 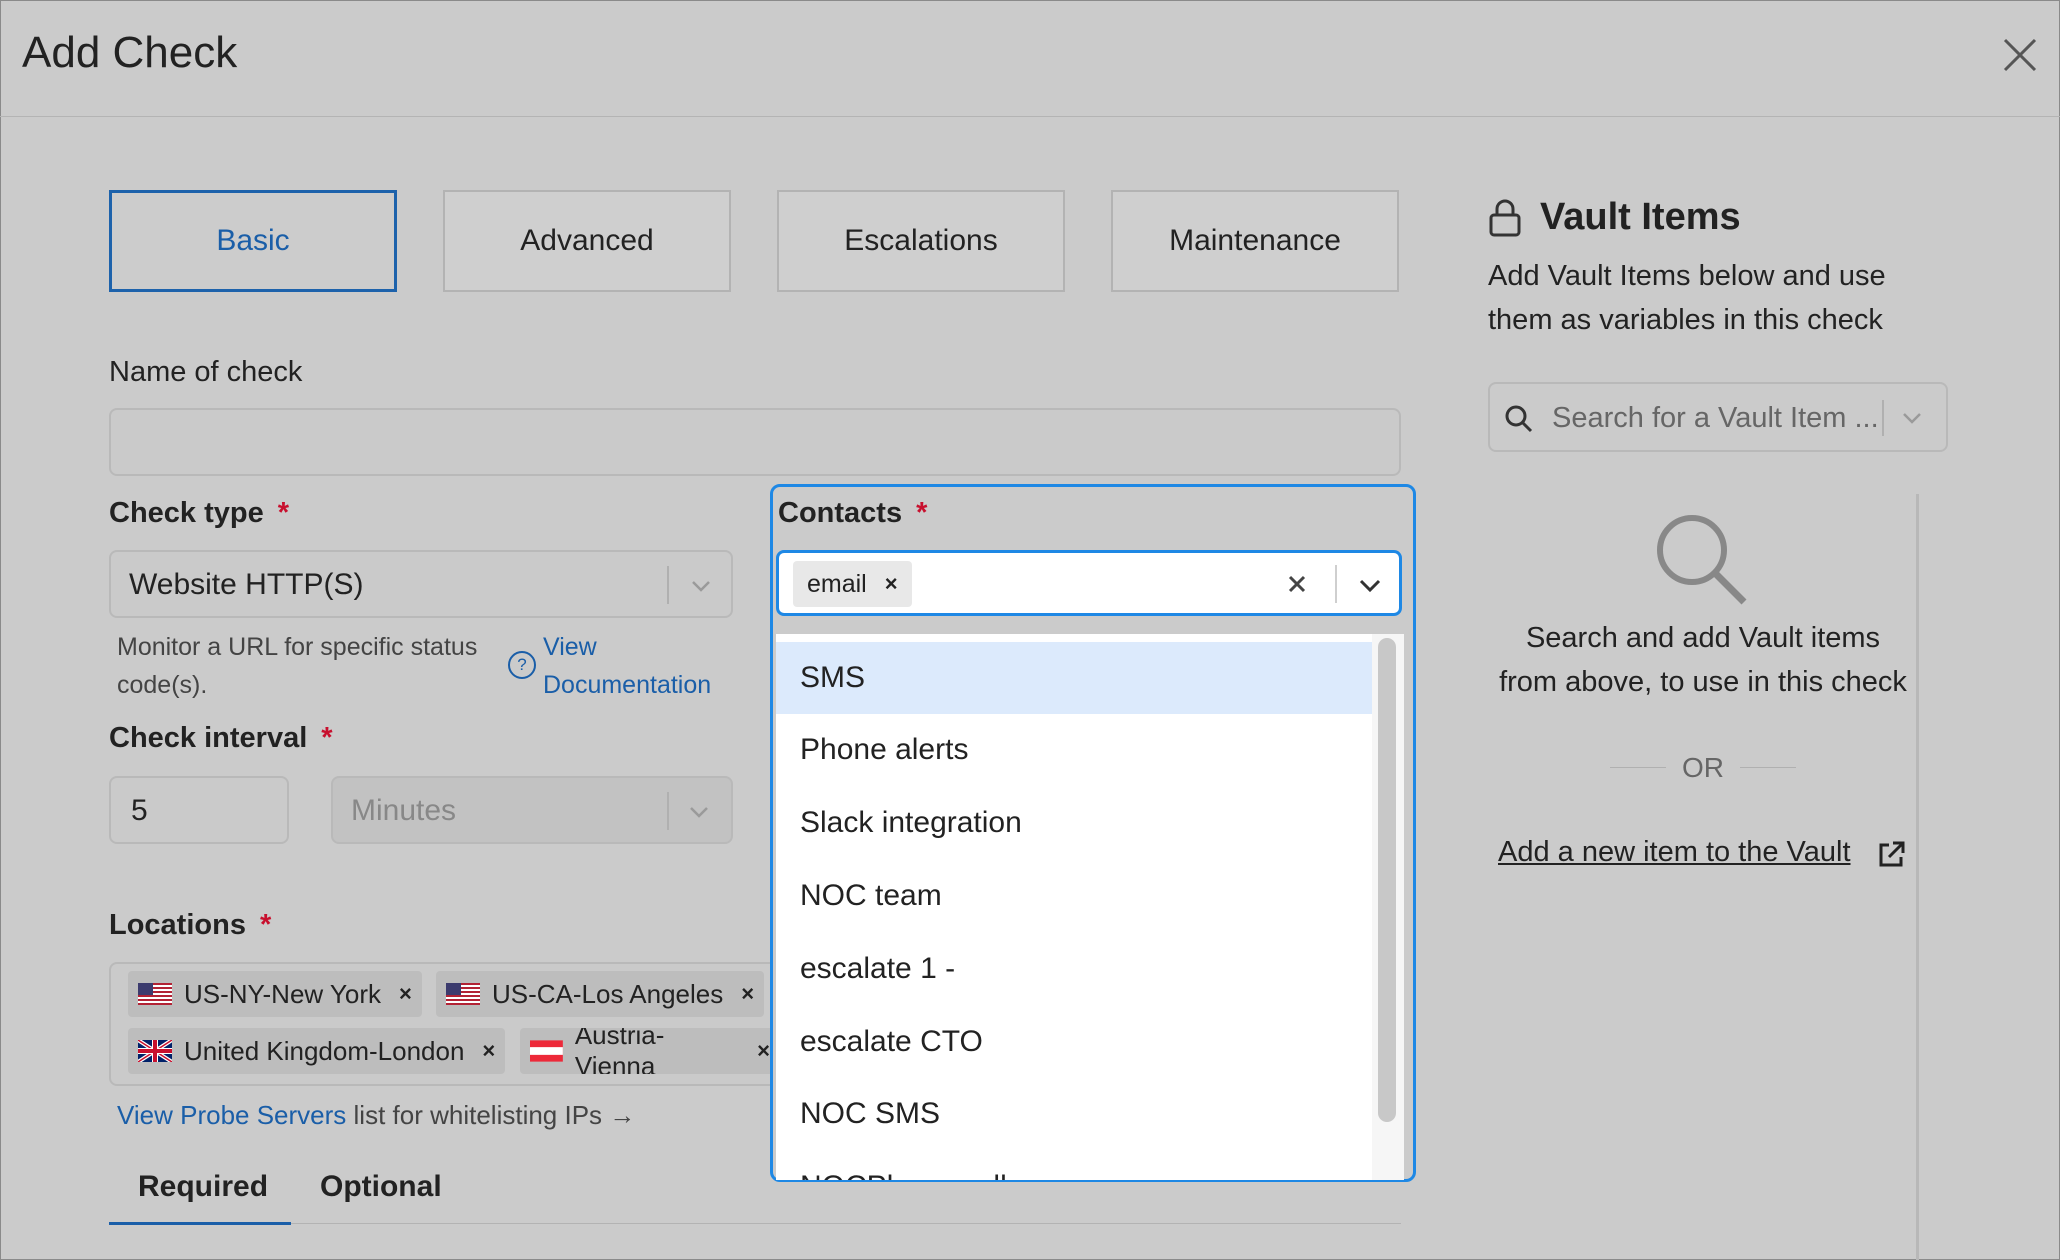 What do you see at coordinates (404, 810) in the screenshot?
I see `interval-unit-value: Minutes` at bounding box center [404, 810].